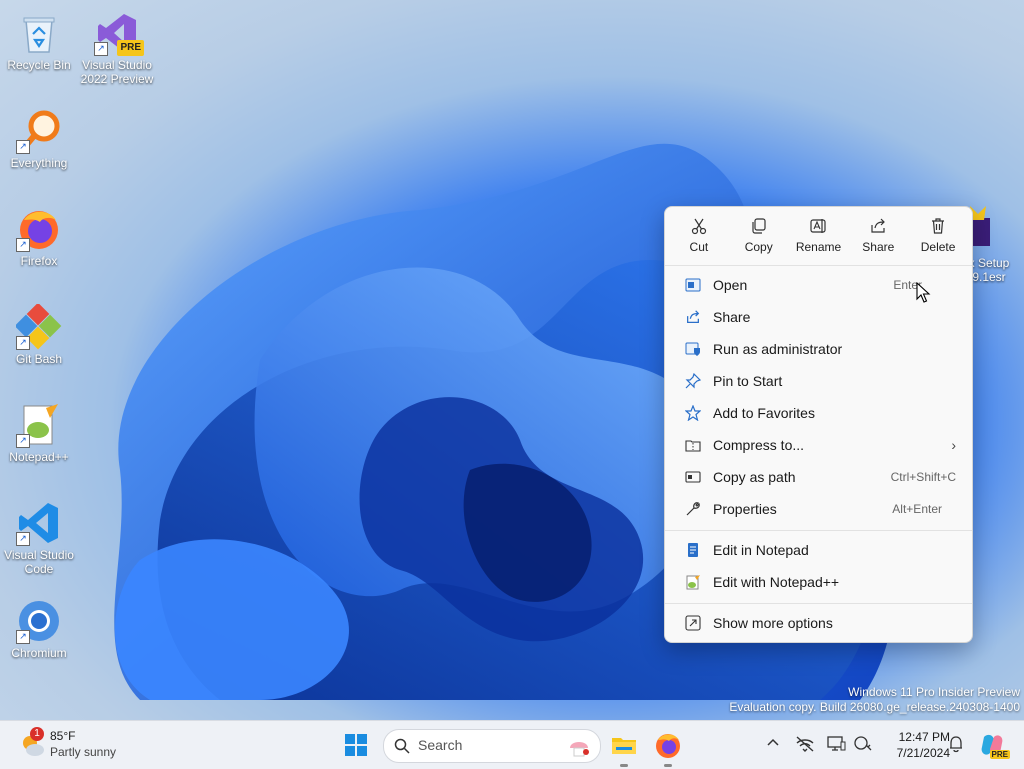  I want to click on menu-item-add-to-favorites: Add to Favorites, so click(818, 413).